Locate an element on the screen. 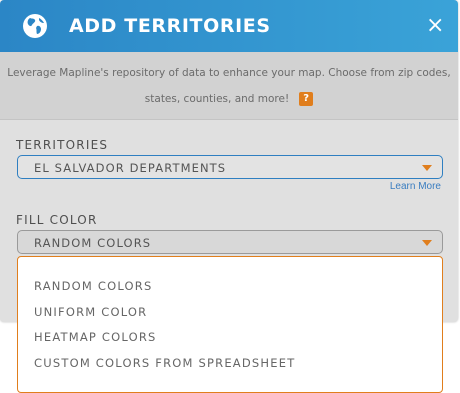 The height and width of the screenshot is (393, 460). fill-color-selected-value: RANDOM COLORS is located at coordinates (93, 243).